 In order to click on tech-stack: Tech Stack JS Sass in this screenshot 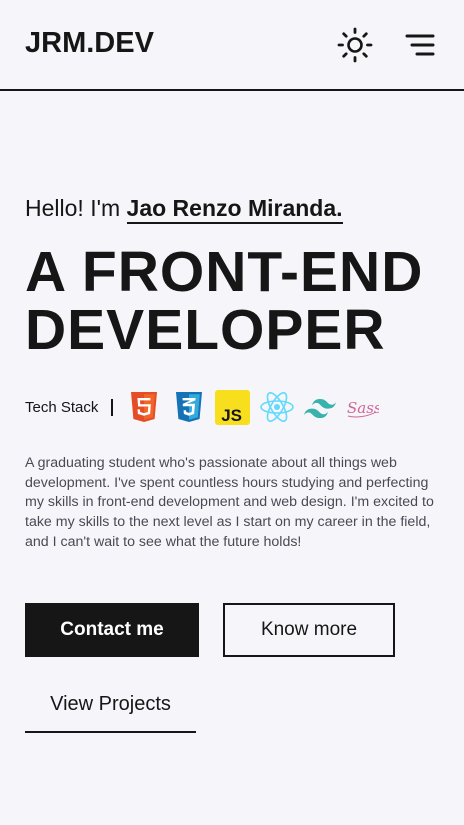, I will do `click(206, 407)`.